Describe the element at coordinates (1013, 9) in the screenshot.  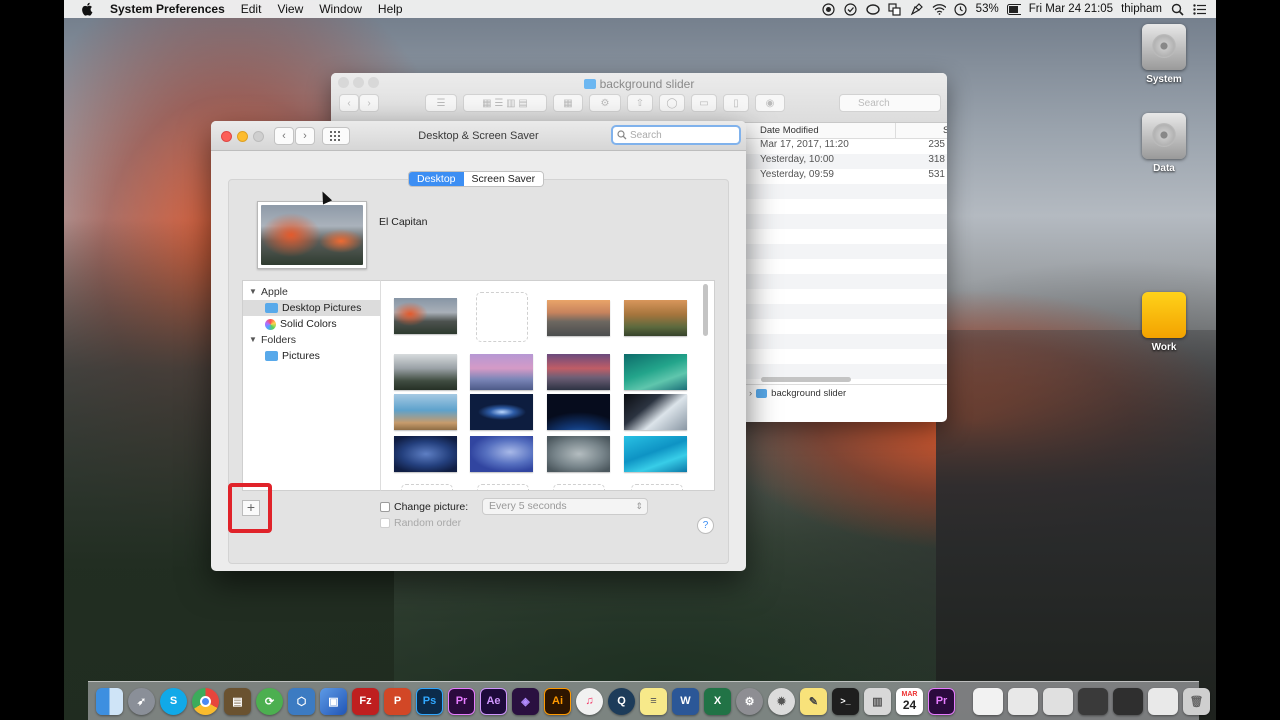
I see `battery-icon` at that location.